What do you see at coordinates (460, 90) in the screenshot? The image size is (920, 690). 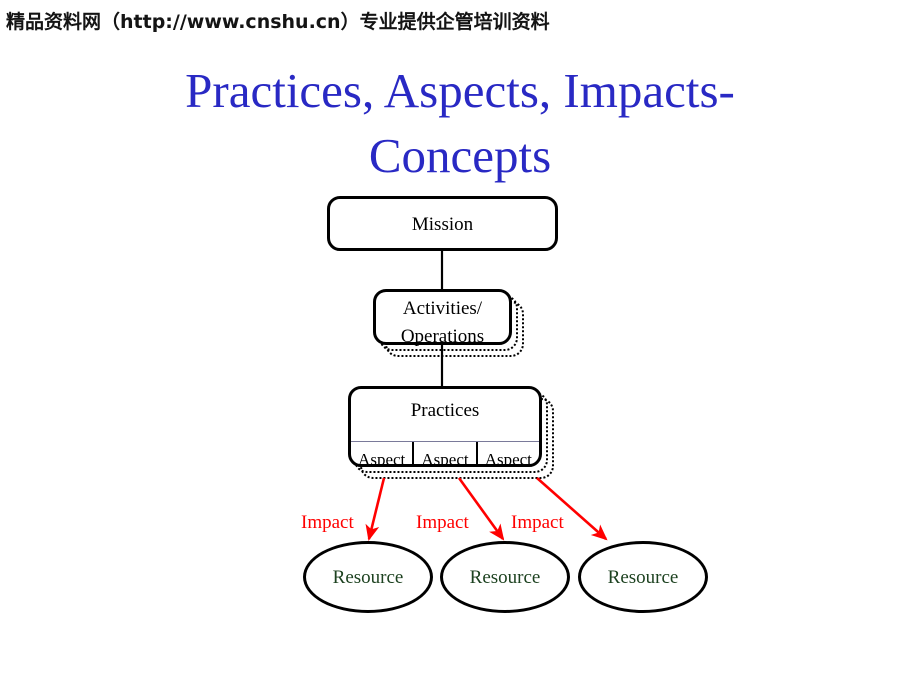 I see `page-title-line-1: Practices, Aspects, Impacts-` at bounding box center [460, 90].